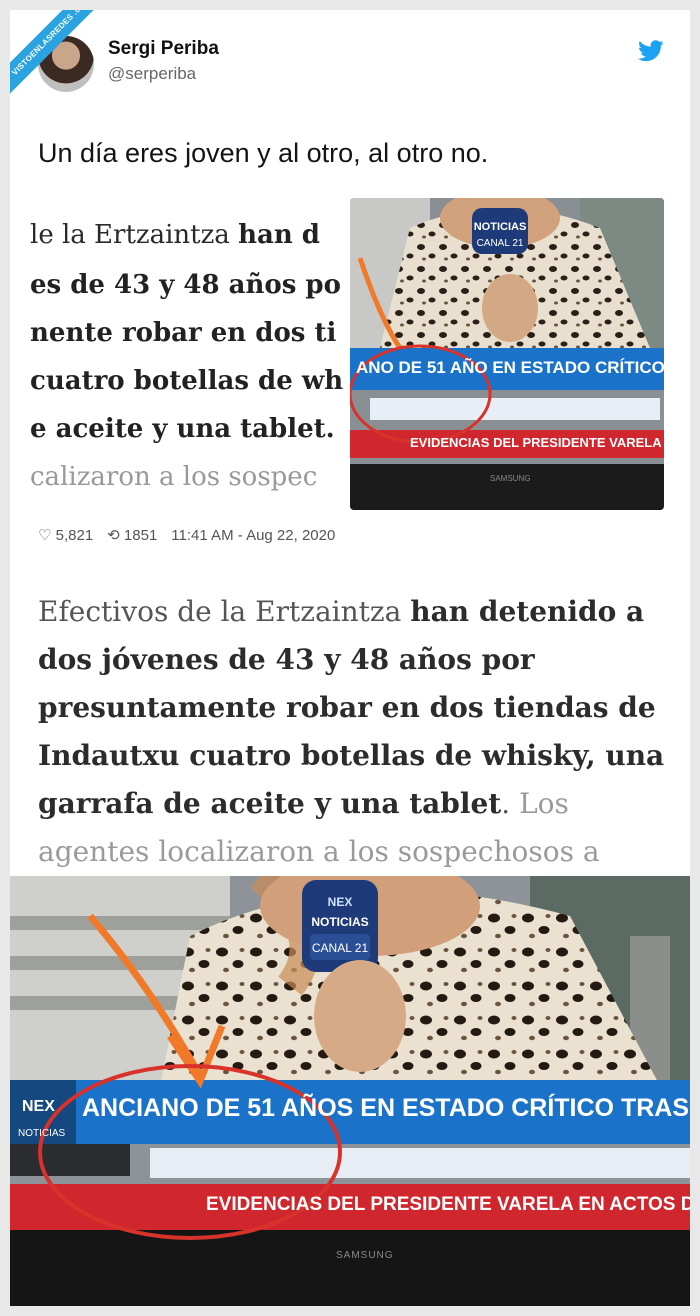 Image resolution: width=700 pixels, height=1316 pixels. I want to click on retweet-icon: ⟲, so click(113, 535).